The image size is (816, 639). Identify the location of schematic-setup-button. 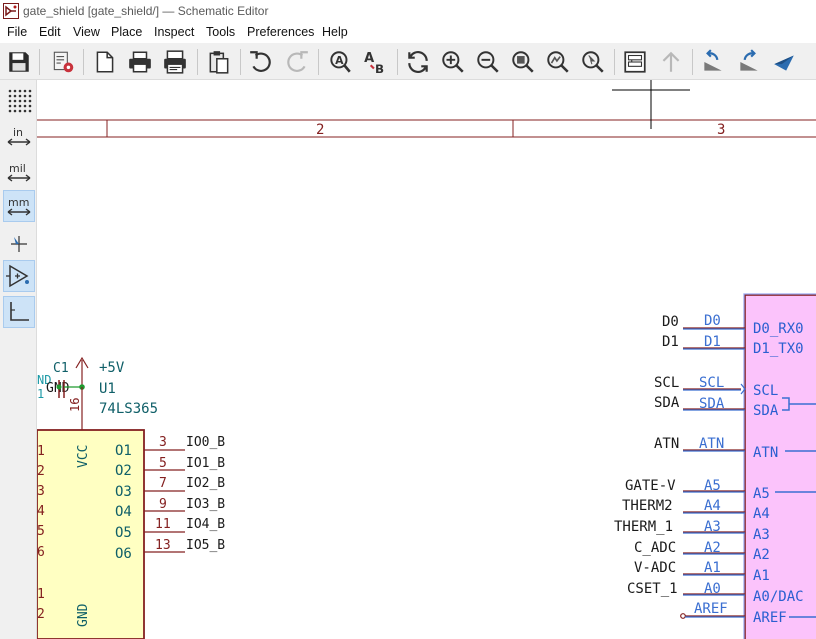
(63, 62).